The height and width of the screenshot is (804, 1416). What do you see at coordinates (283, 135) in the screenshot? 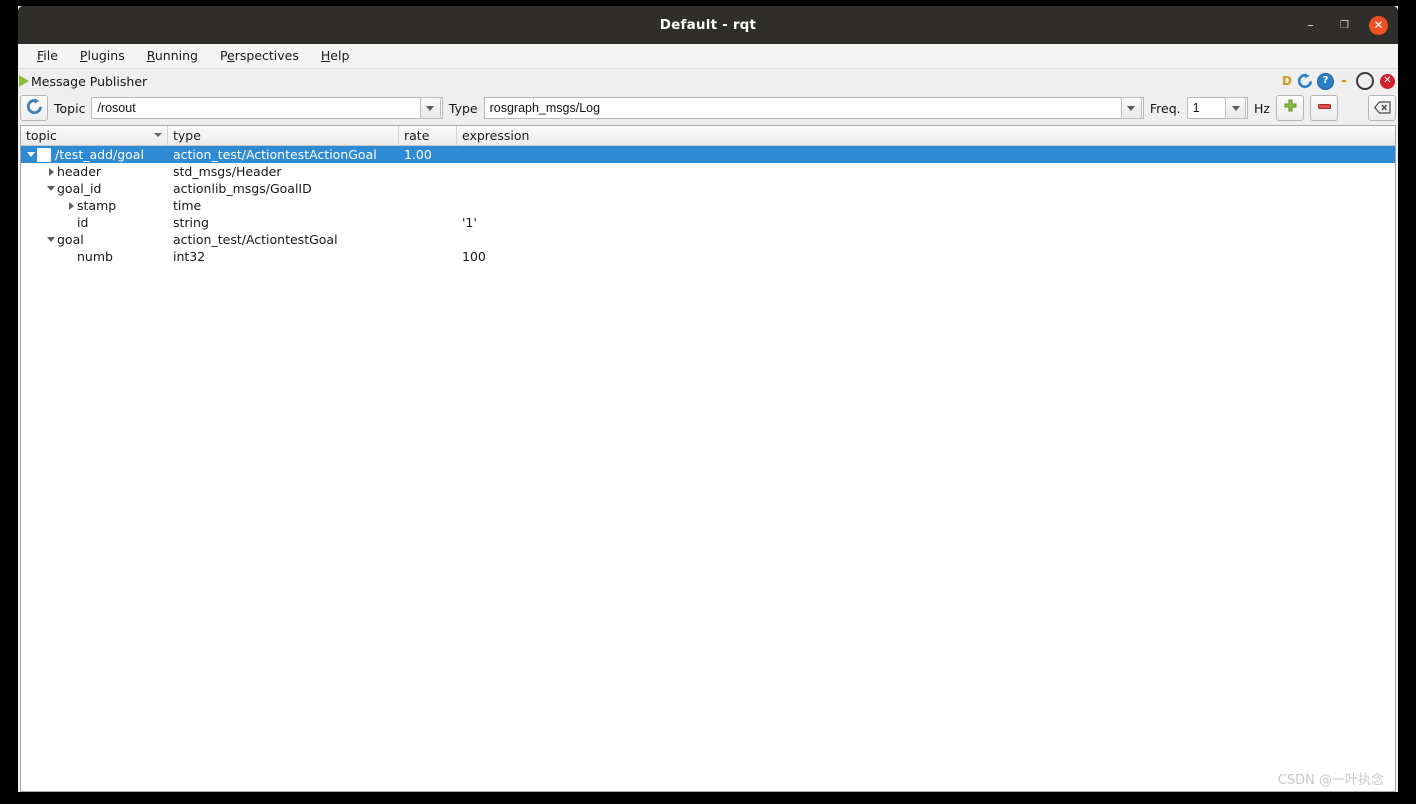
I see `column-header-type: type` at bounding box center [283, 135].